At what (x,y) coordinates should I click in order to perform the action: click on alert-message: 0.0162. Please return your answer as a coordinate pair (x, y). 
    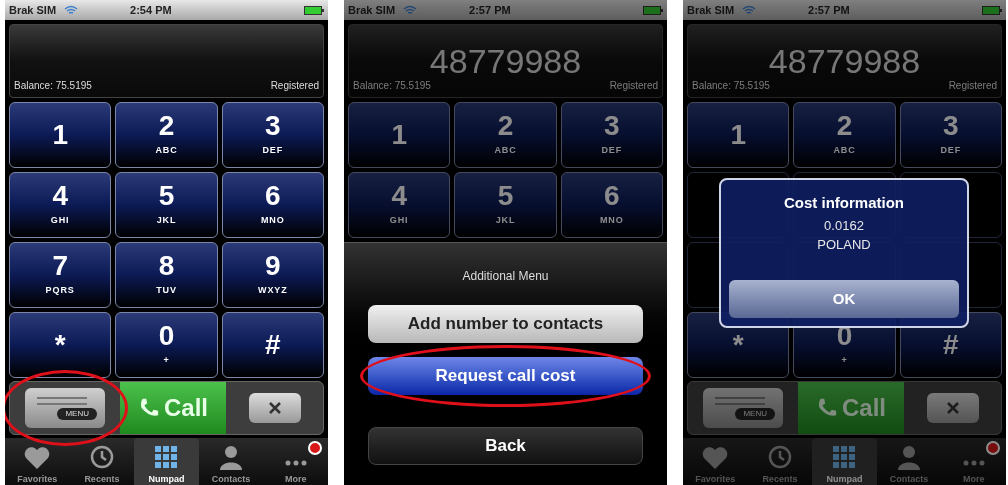
    Looking at the image, I should click on (844, 225).